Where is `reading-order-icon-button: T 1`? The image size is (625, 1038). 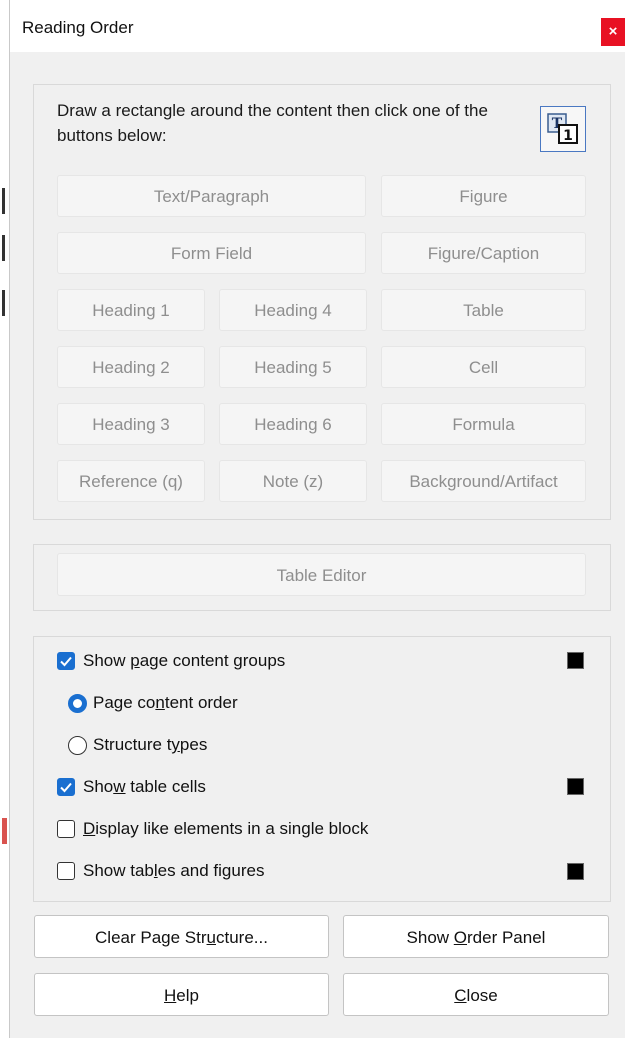 reading-order-icon-button: T 1 is located at coordinates (563, 129).